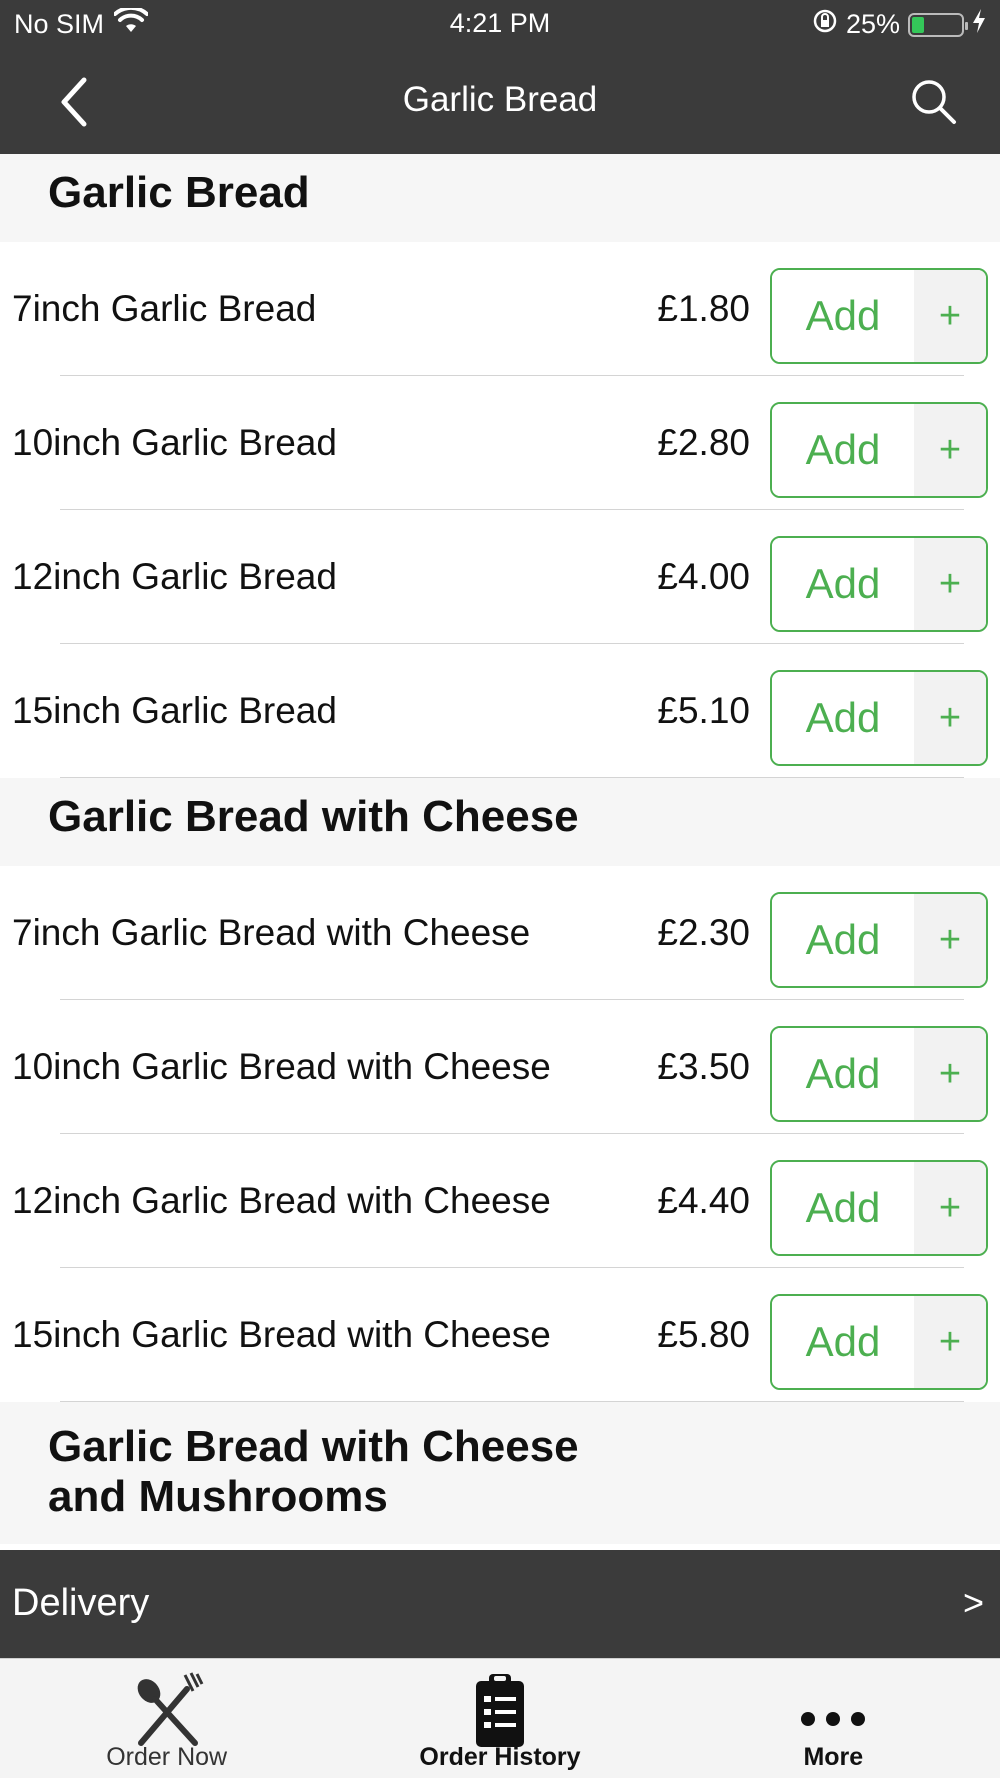  What do you see at coordinates (703, 442) in the screenshot?
I see `item-price: £2.80` at bounding box center [703, 442].